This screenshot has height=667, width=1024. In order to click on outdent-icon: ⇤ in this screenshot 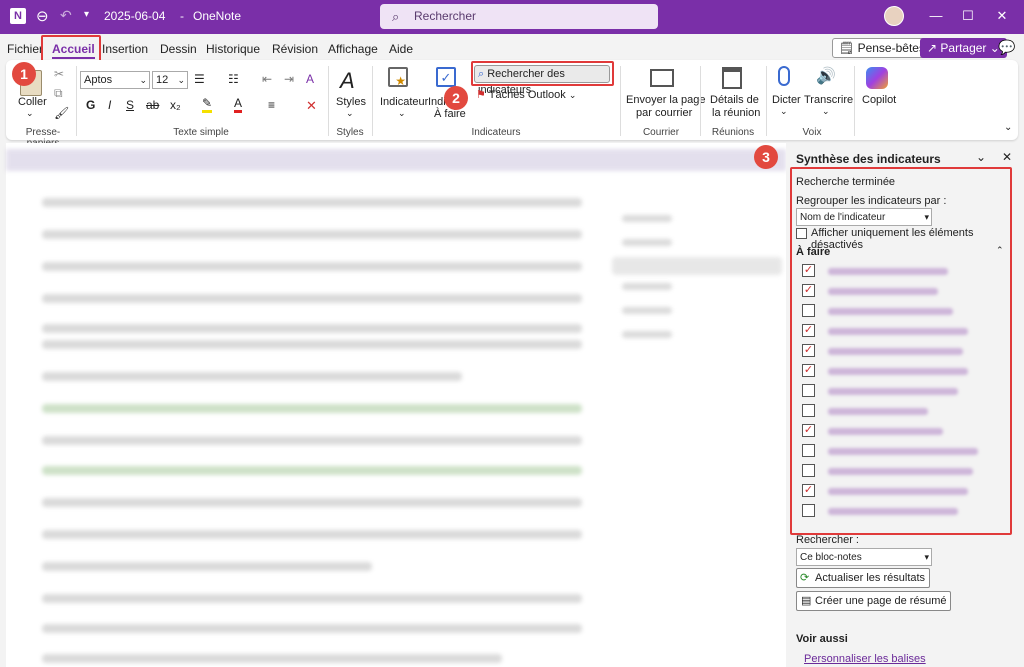, I will do `click(267, 79)`.